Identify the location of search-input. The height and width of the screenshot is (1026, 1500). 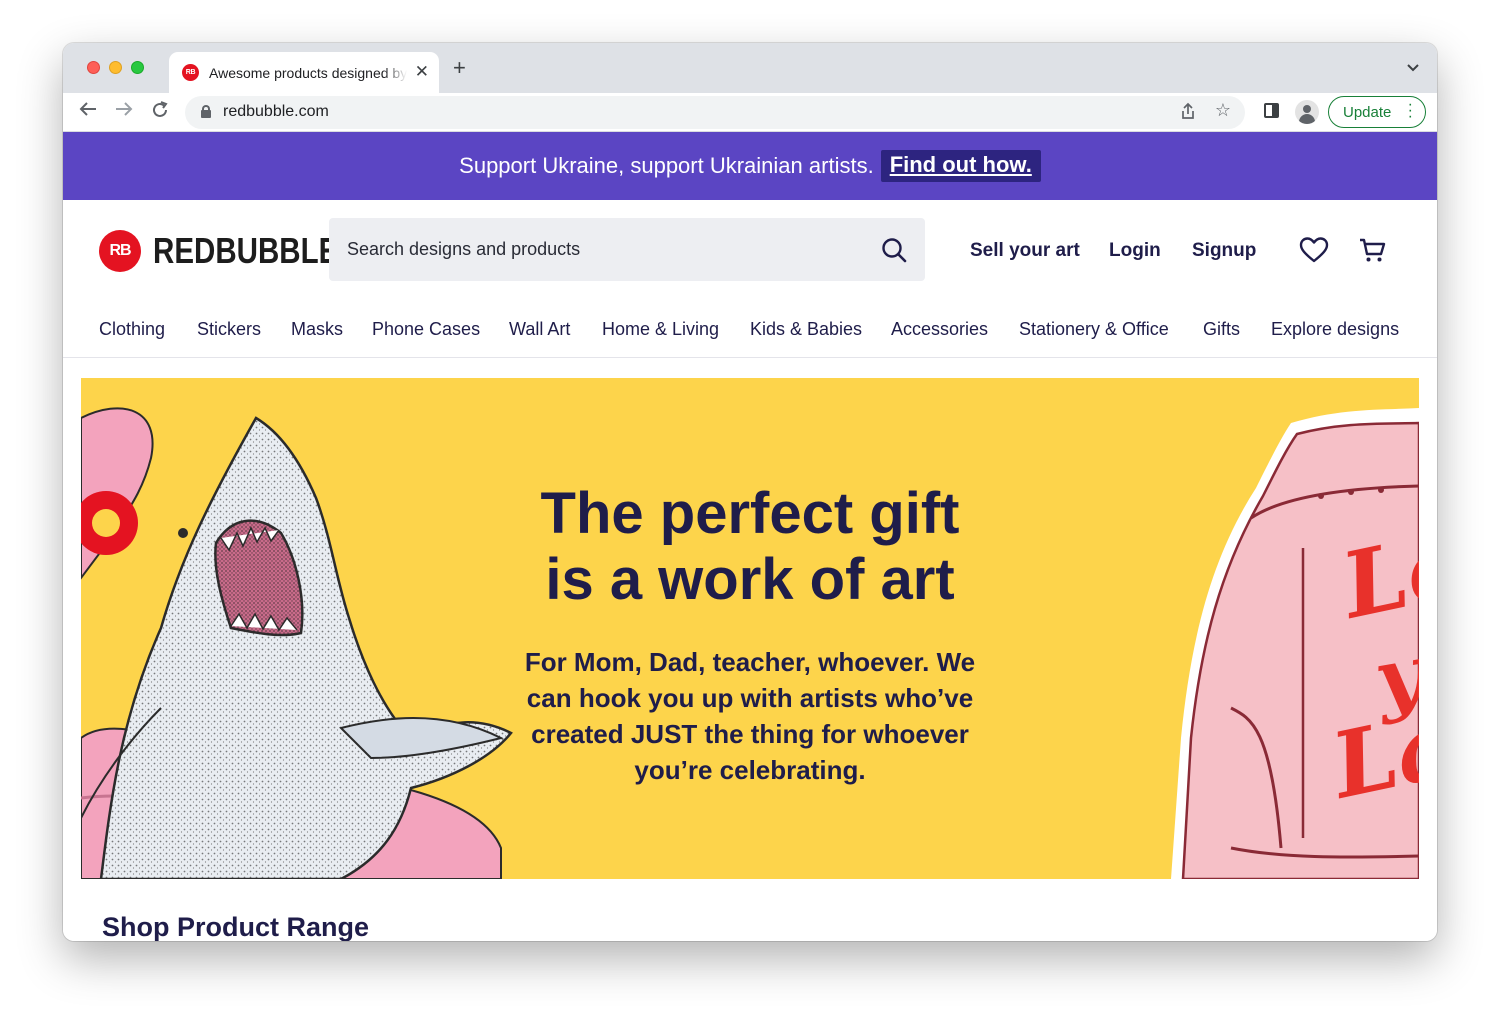
(597, 249).